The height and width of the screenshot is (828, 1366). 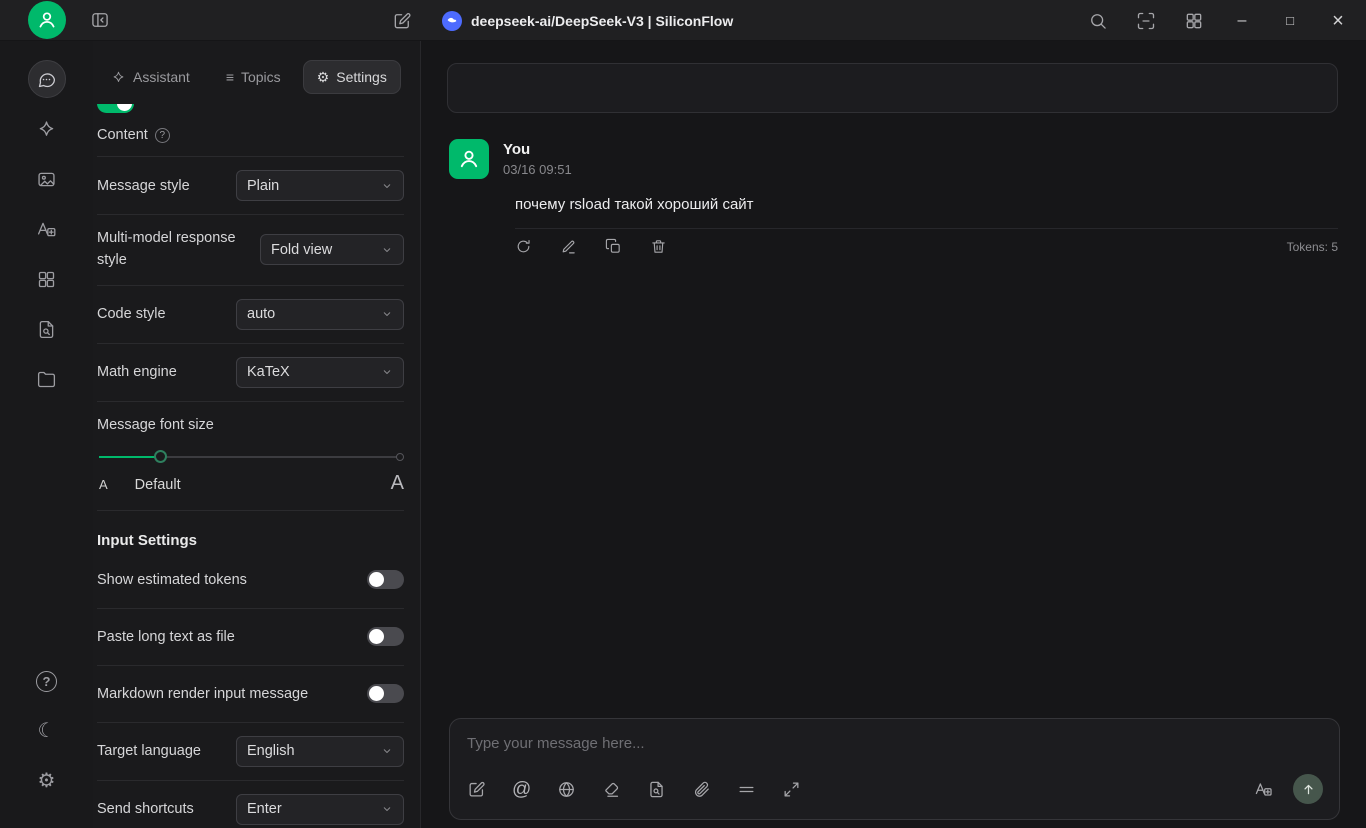 What do you see at coordinates (250, 483) in the screenshot?
I see `font-size-legend: A Default A` at bounding box center [250, 483].